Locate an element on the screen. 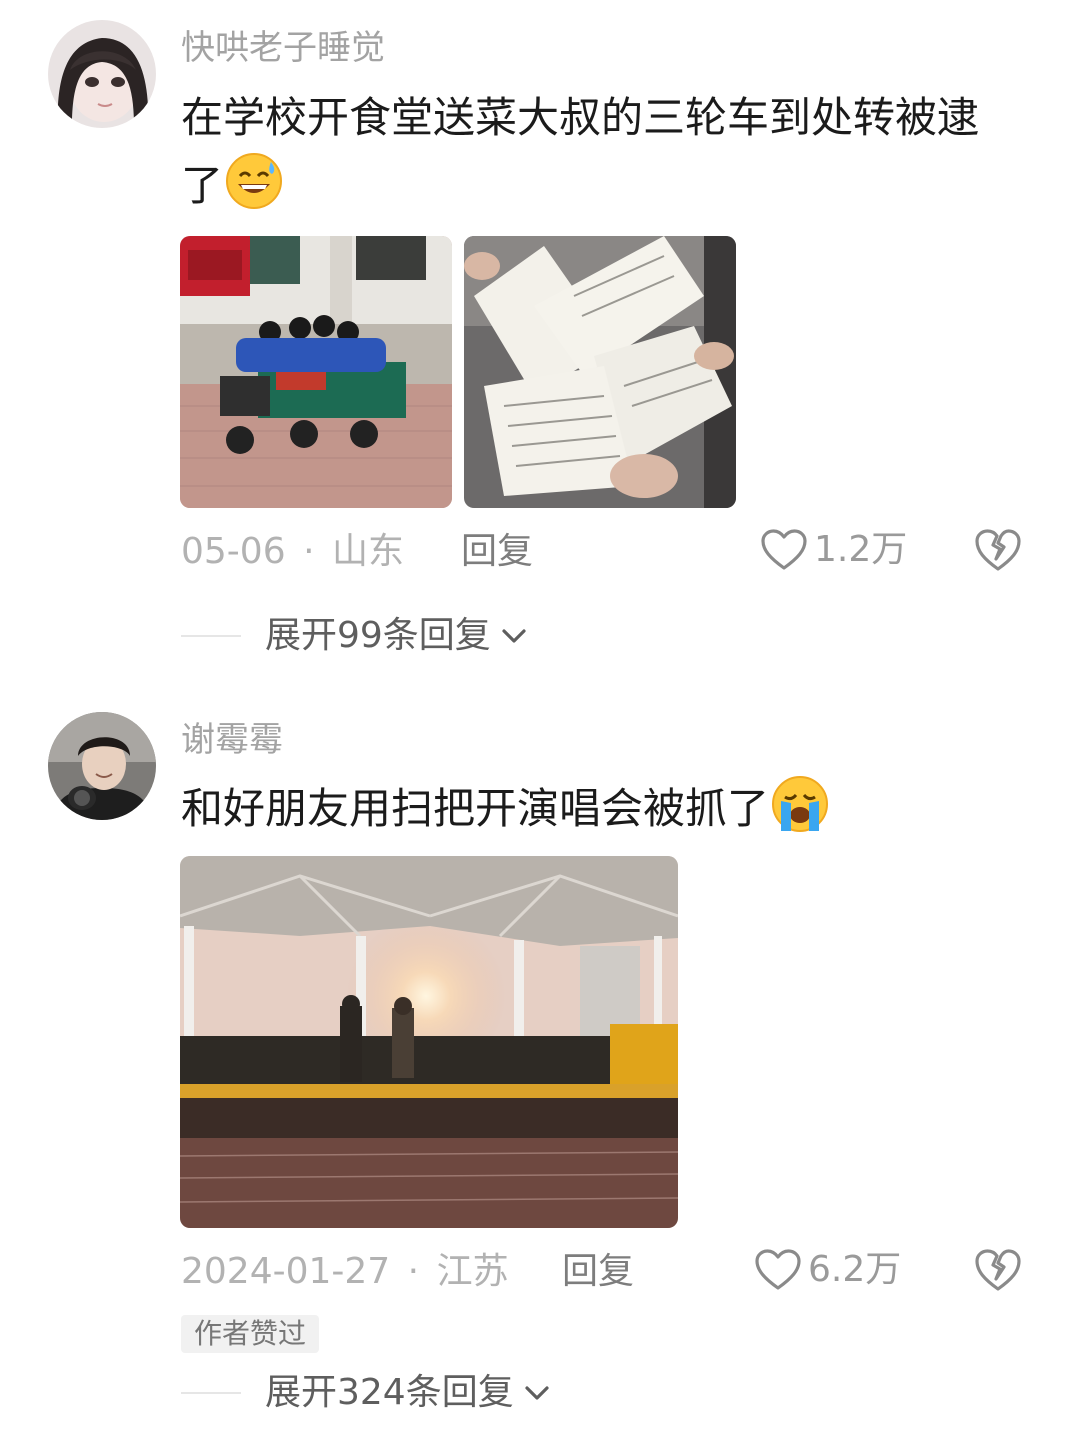 This screenshot has height=1441, width=1080. comment-text-content: 在学校开食堂送菜大叔的三轮车到处转被逮了 is located at coordinates (580, 151).